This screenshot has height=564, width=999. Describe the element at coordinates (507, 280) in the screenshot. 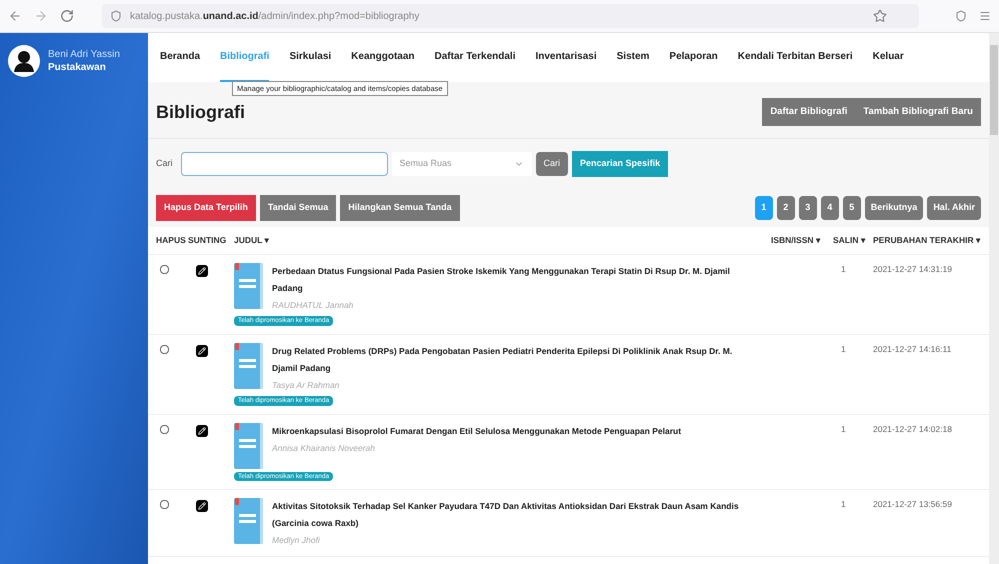

I see `book-title: Perbedaan Dtatus Fungsional Pada Pasien Stroke Iskemik Yang Menggunakan Terapi Statin Di Rsup Dr. M. Djamil Padang` at that location.